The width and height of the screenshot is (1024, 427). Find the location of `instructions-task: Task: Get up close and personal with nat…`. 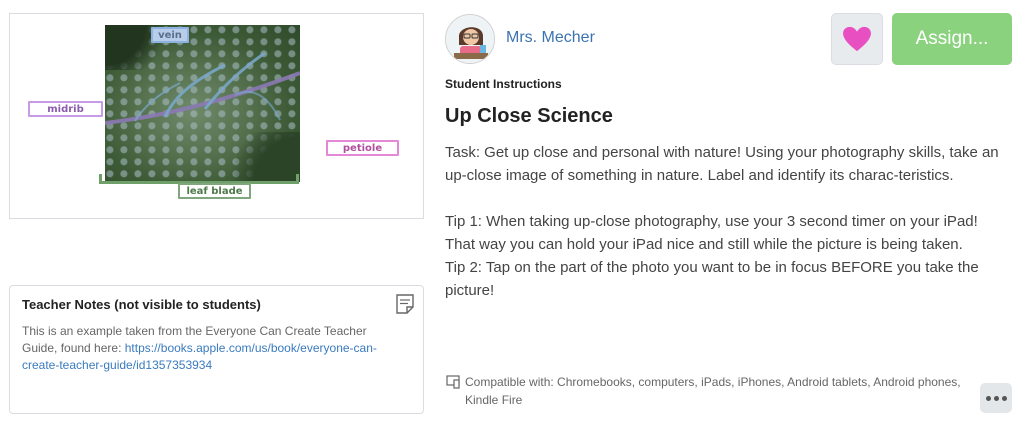

instructions-task: Task: Get up close and personal with nat… is located at coordinates (722, 164).